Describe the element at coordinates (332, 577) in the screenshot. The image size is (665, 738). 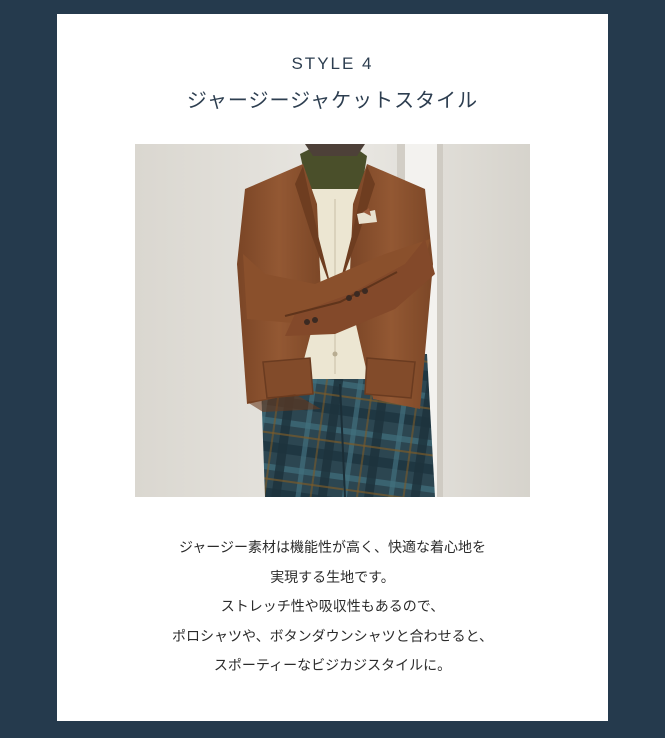
I see `description-line: 実現する生地です。` at that location.